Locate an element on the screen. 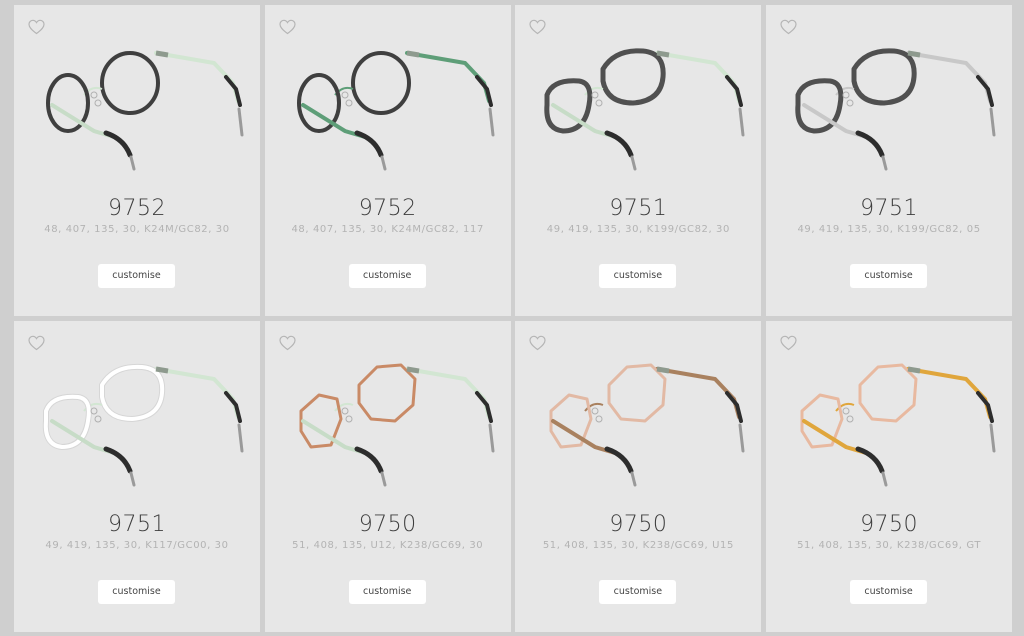 The image size is (1024, 636). product-spec-line: 49, 419, 135, 30, K199/GC82, 30 is located at coordinates (638, 229).